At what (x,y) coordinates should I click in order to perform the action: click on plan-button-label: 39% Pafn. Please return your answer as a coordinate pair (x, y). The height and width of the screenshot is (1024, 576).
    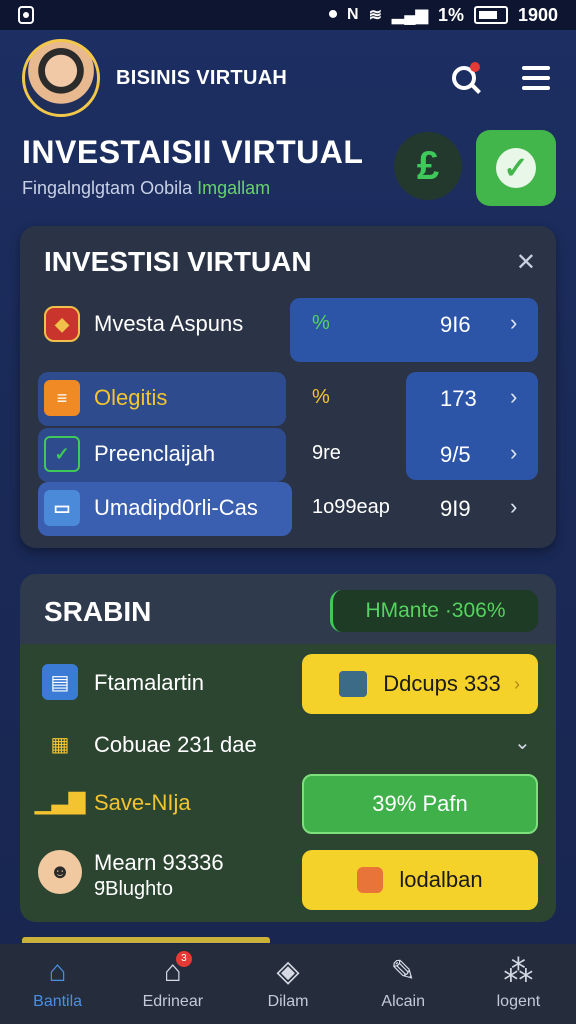
    Looking at the image, I should click on (420, 803).